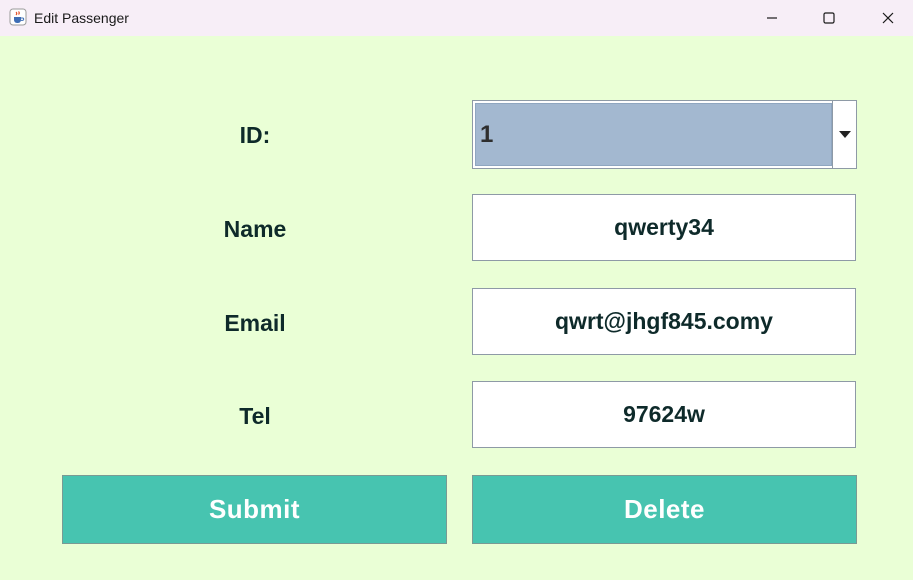  Describe the element at coordinates (18, 17) in the screenshot. I see `java-cup-icon` at that location.